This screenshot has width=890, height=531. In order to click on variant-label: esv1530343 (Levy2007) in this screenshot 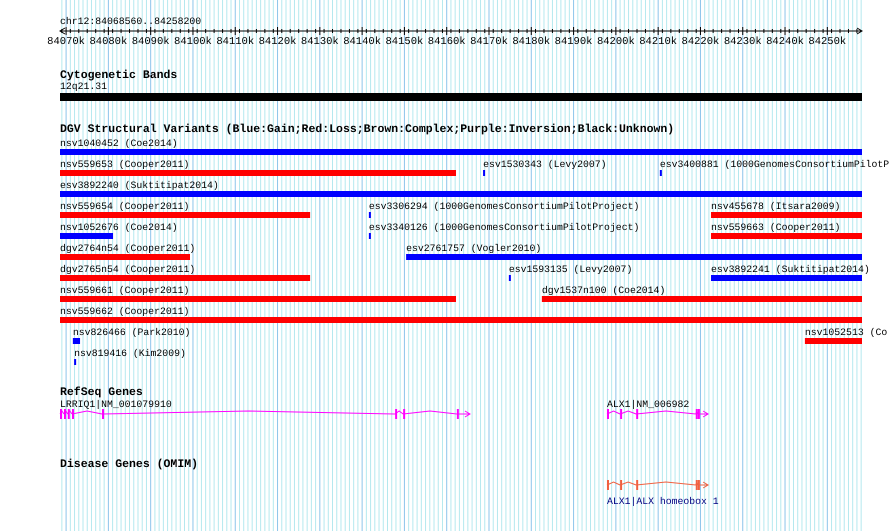, I will do `click(545, 164)`.